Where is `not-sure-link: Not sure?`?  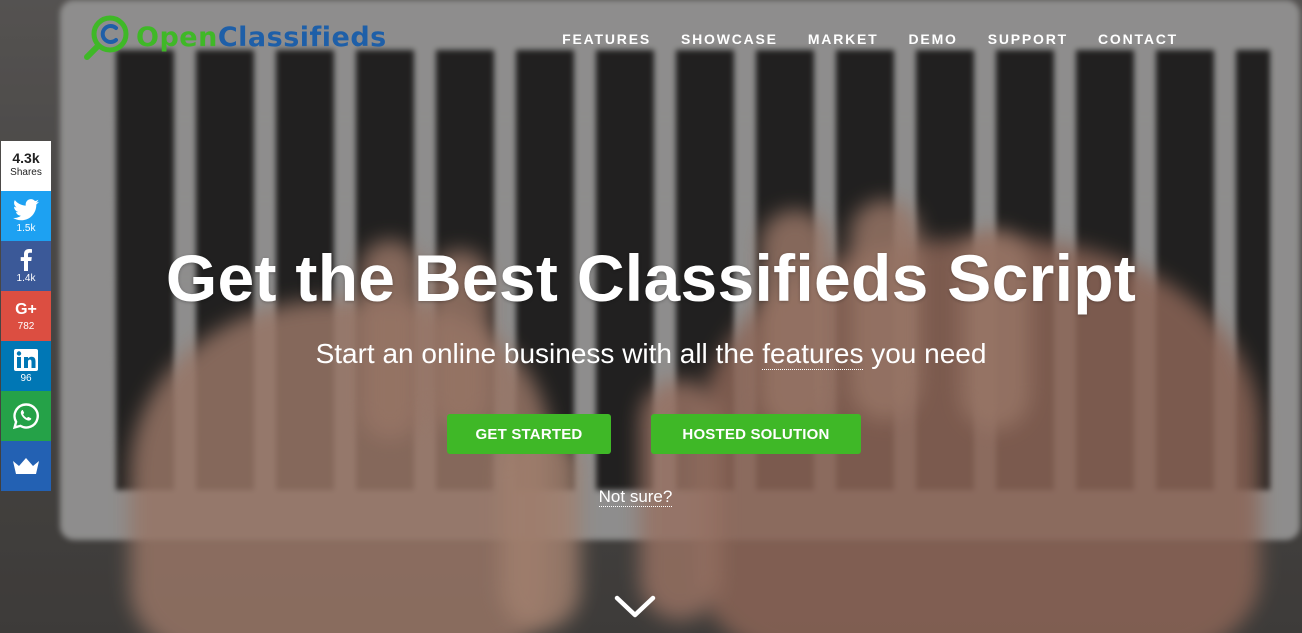
not-sure-link: Not sure? is located at coordinates (635, 497).